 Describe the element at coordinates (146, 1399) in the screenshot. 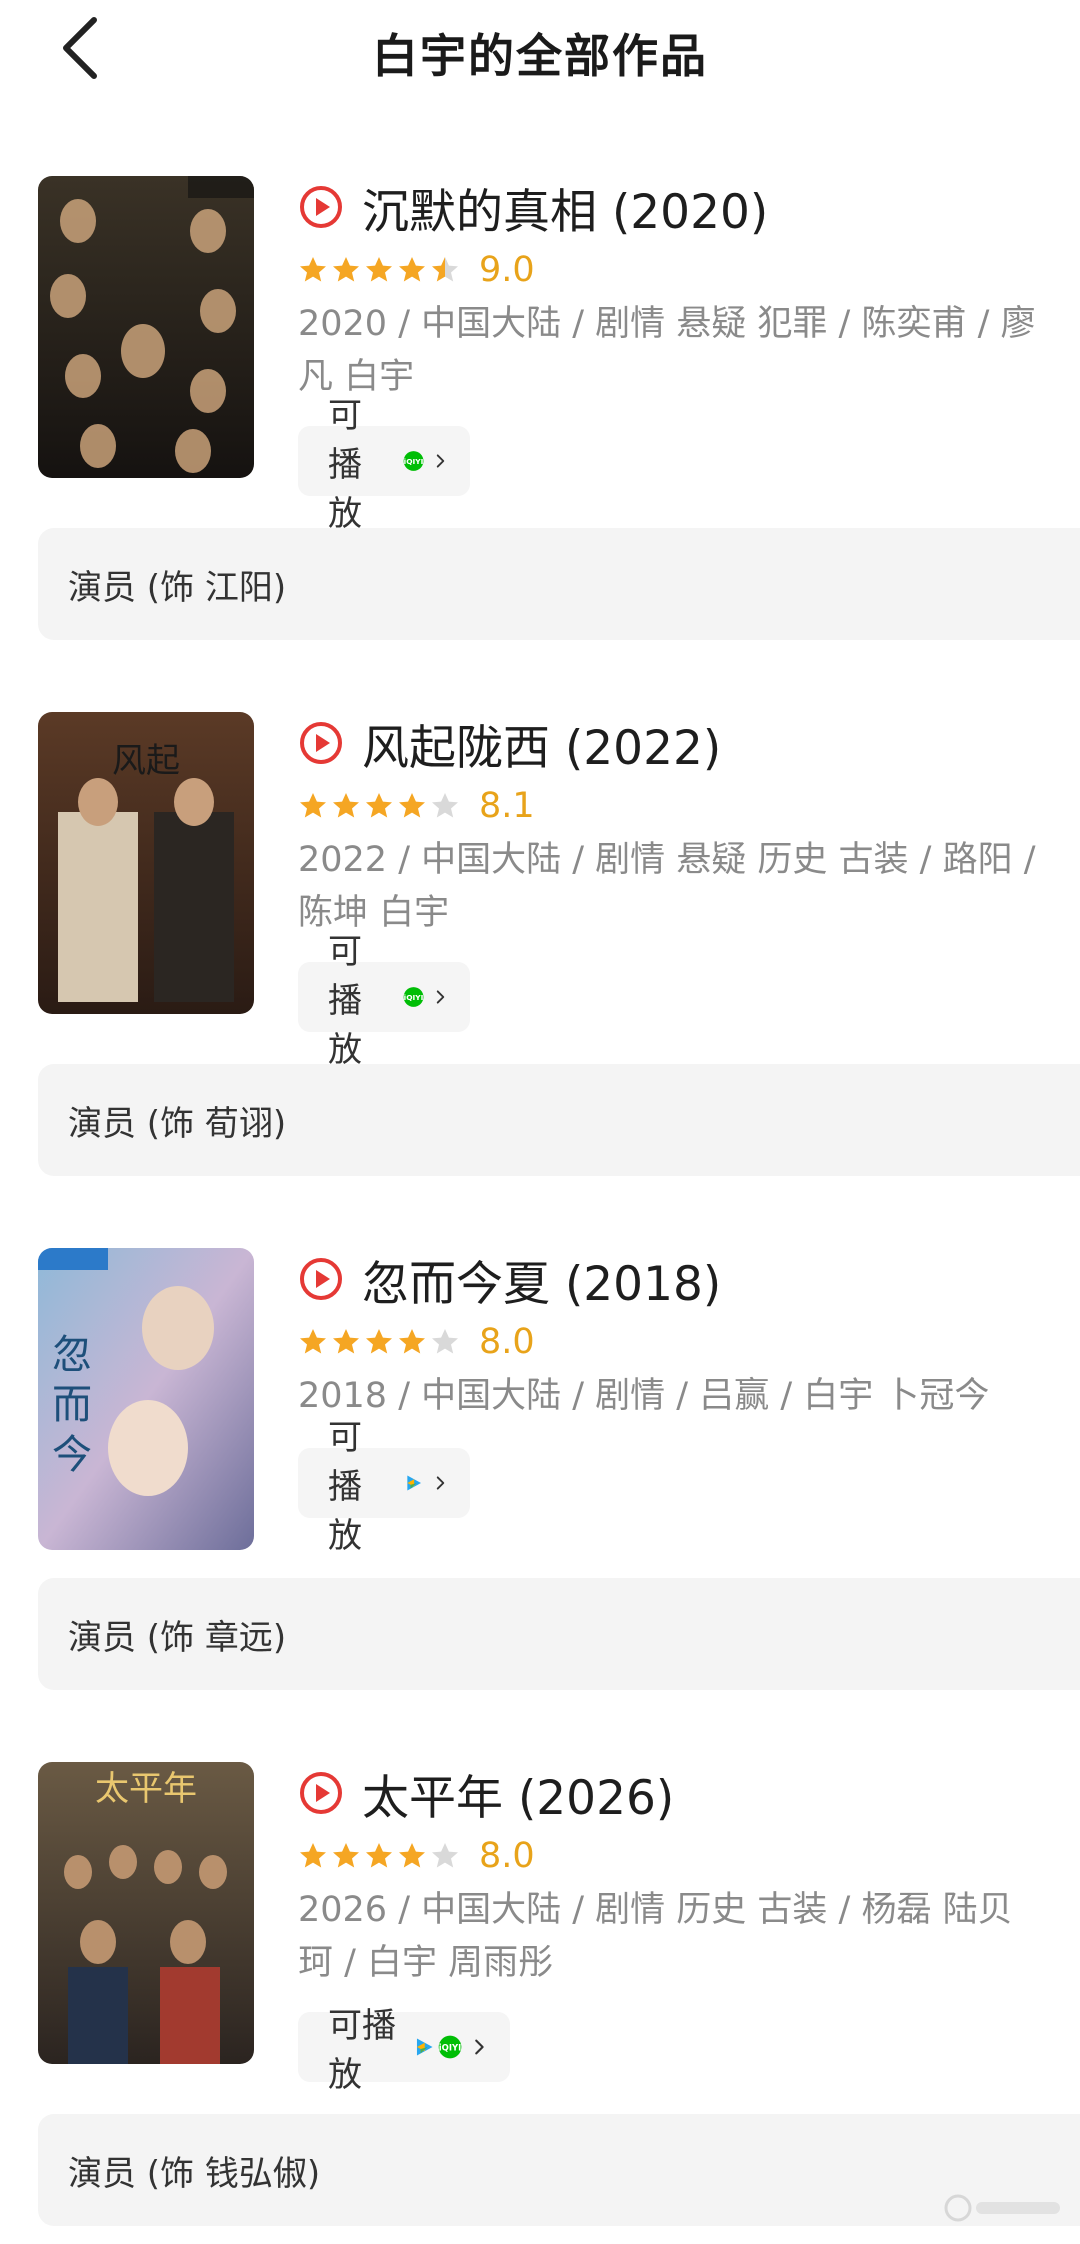

I see `poster-image: 忽 而 今` at that location.